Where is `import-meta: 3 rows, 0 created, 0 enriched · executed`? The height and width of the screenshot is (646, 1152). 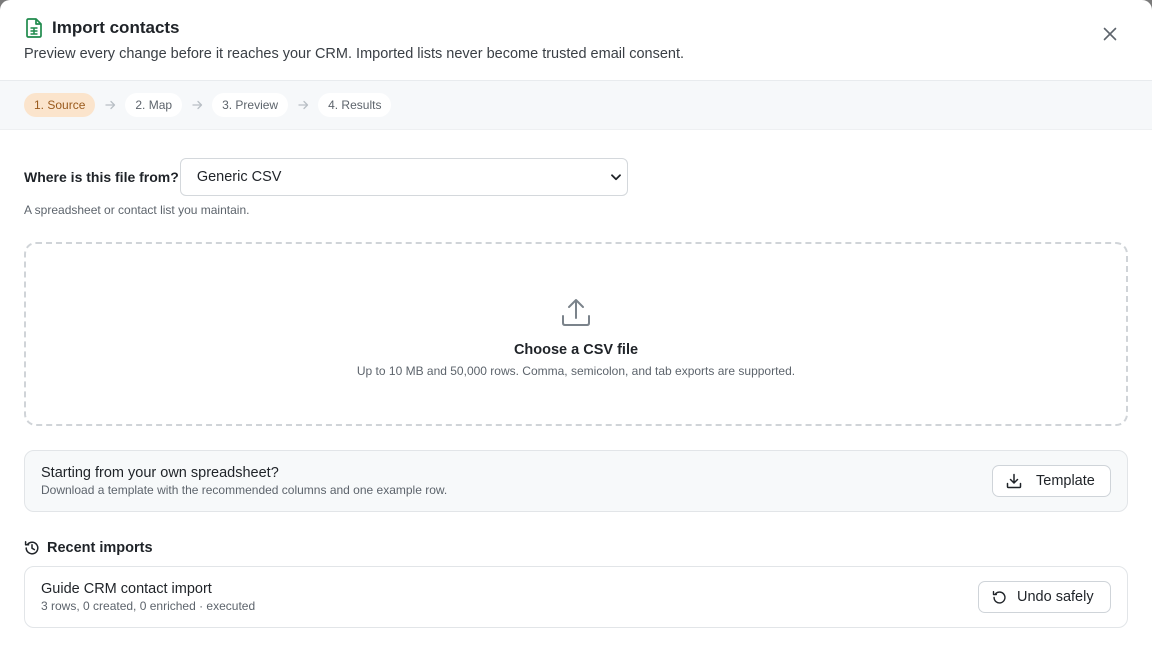
import-meta: 3 rows, 0 created, 0 enriched · executed is located at coordinates (148, 606).